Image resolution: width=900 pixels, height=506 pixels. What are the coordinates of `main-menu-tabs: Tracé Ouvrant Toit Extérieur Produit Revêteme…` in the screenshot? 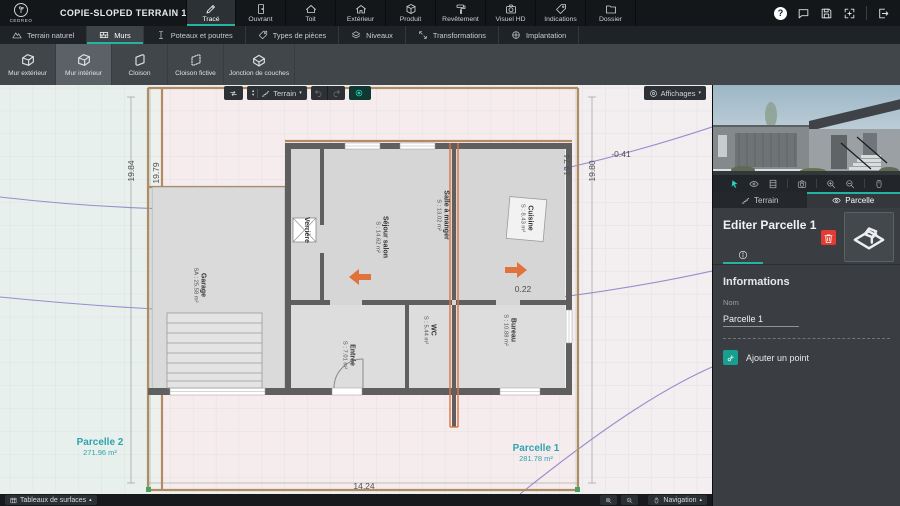 It's located at (411, 13).